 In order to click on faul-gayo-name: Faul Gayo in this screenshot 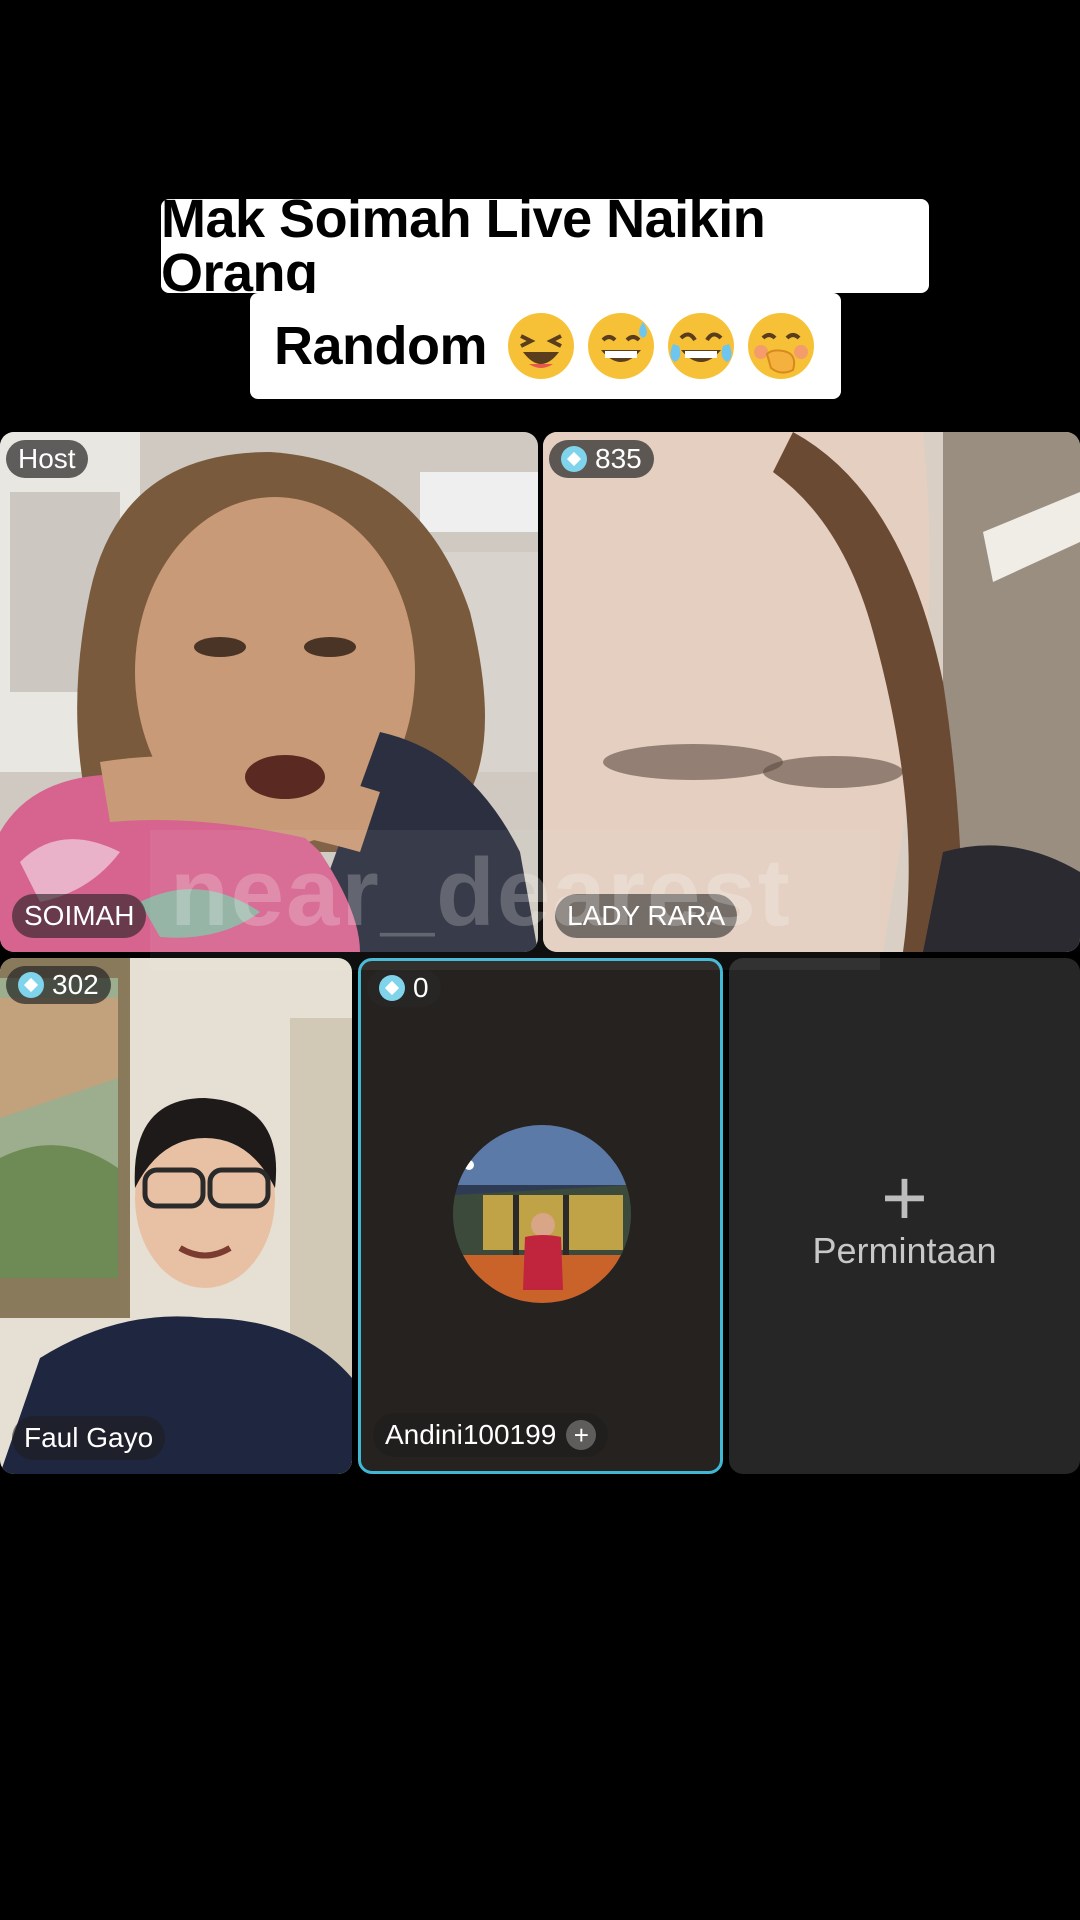, I will do `click(89, 1437)`.